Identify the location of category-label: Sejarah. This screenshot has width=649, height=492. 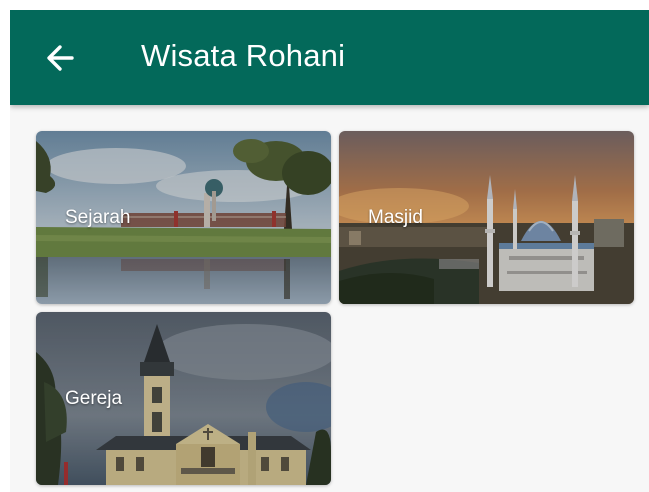
(98, 217).